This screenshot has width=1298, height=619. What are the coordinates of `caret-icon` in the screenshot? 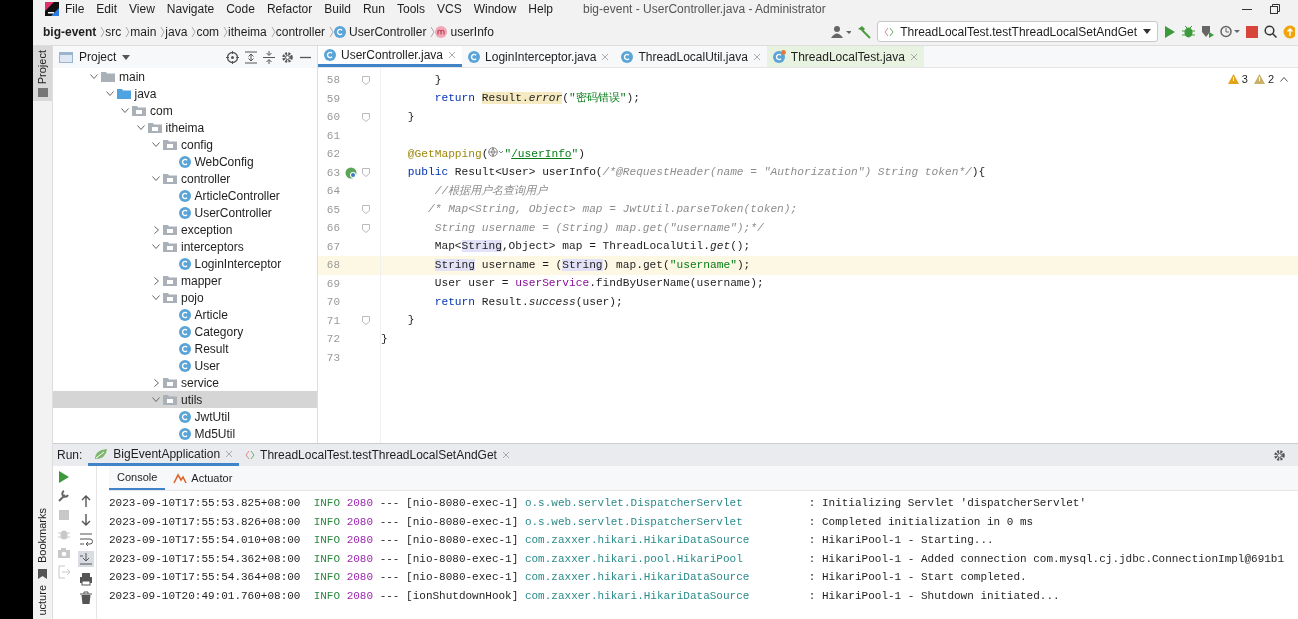 It's located at (126, 57).